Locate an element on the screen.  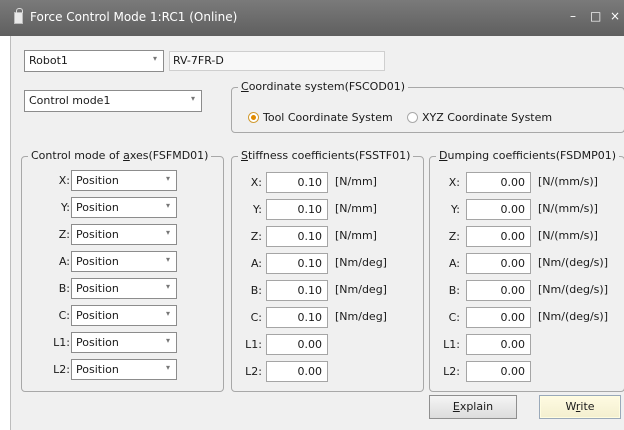
robot-model-value: RV-7FR-D is located at coordinates (198, 60).